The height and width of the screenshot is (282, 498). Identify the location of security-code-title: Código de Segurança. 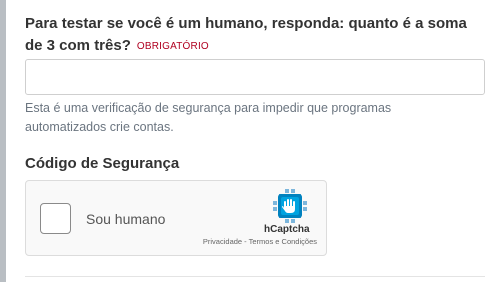
(102, 163).